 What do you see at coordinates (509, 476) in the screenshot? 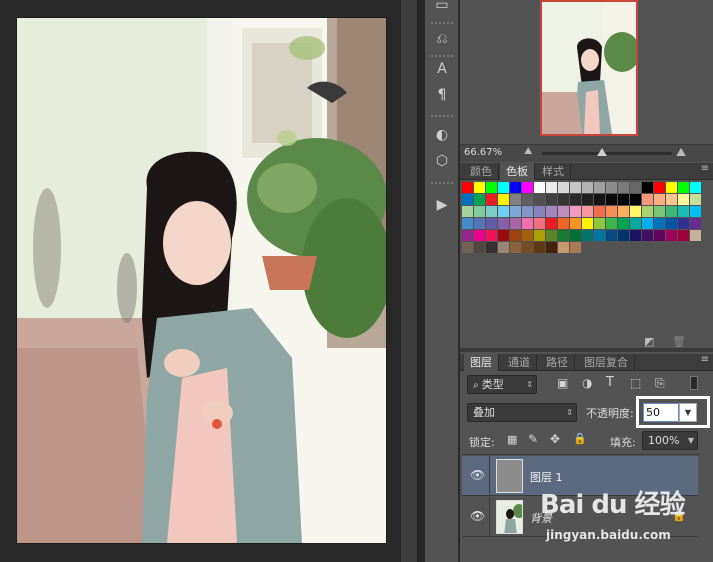
I see `layer-1-thumbnail` at bounding box center [509, 476].